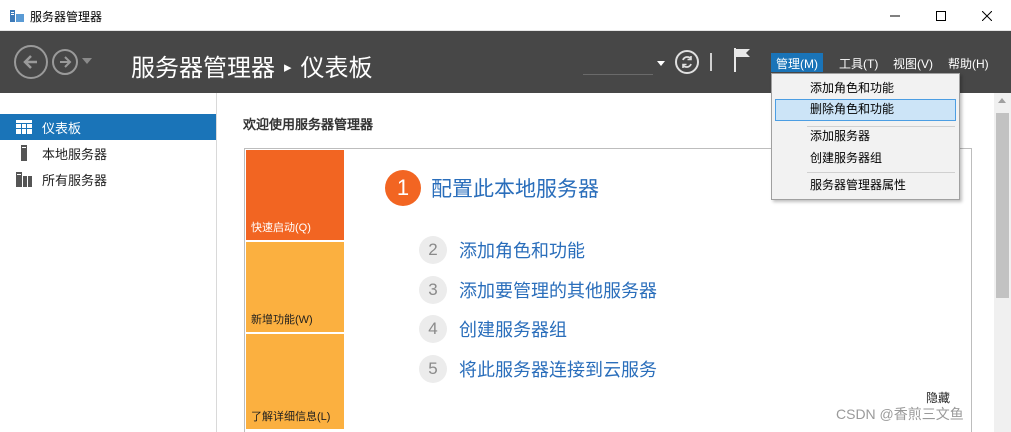 This screenshot has height=432, width=1011. What do you see at coordinates (433, 329) in the screenshot?
I see `step-number-badge: 4` at bounding box center [433, 329].